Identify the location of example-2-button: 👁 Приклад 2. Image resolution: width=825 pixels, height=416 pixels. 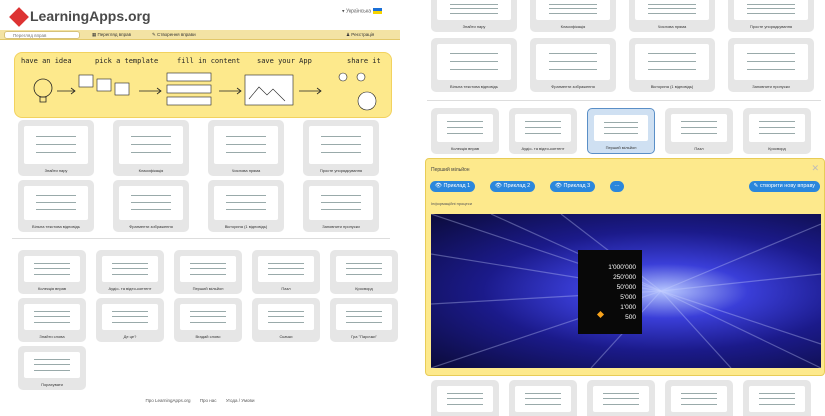
(513, 186).